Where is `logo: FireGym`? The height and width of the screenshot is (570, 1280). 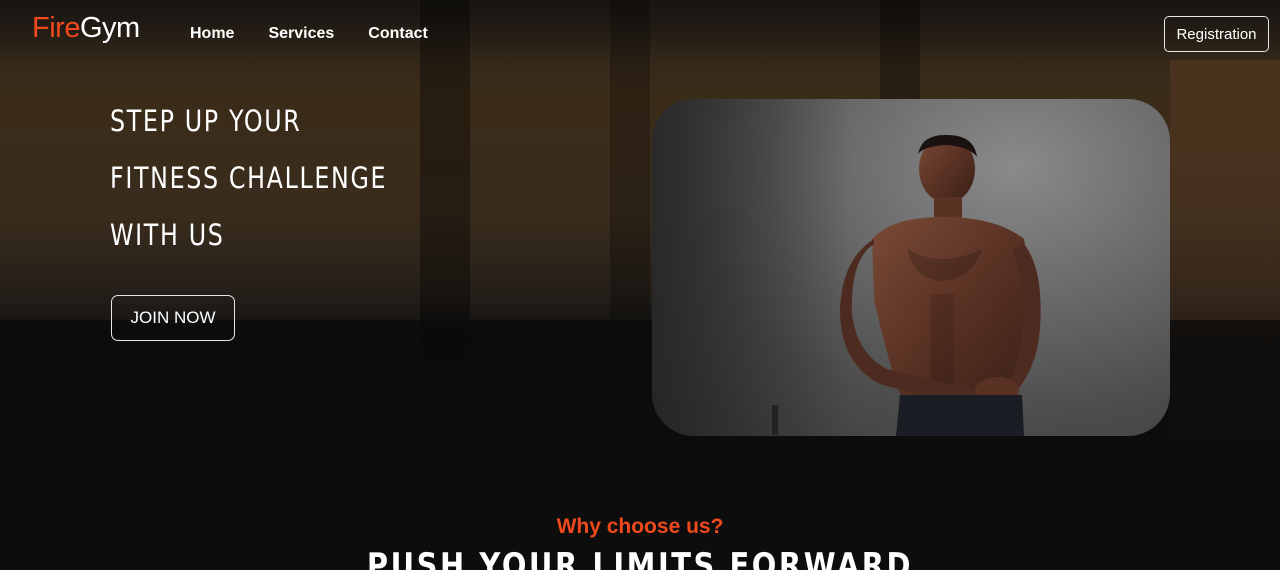
logo: FireGym is located at coordinates (86, 28).